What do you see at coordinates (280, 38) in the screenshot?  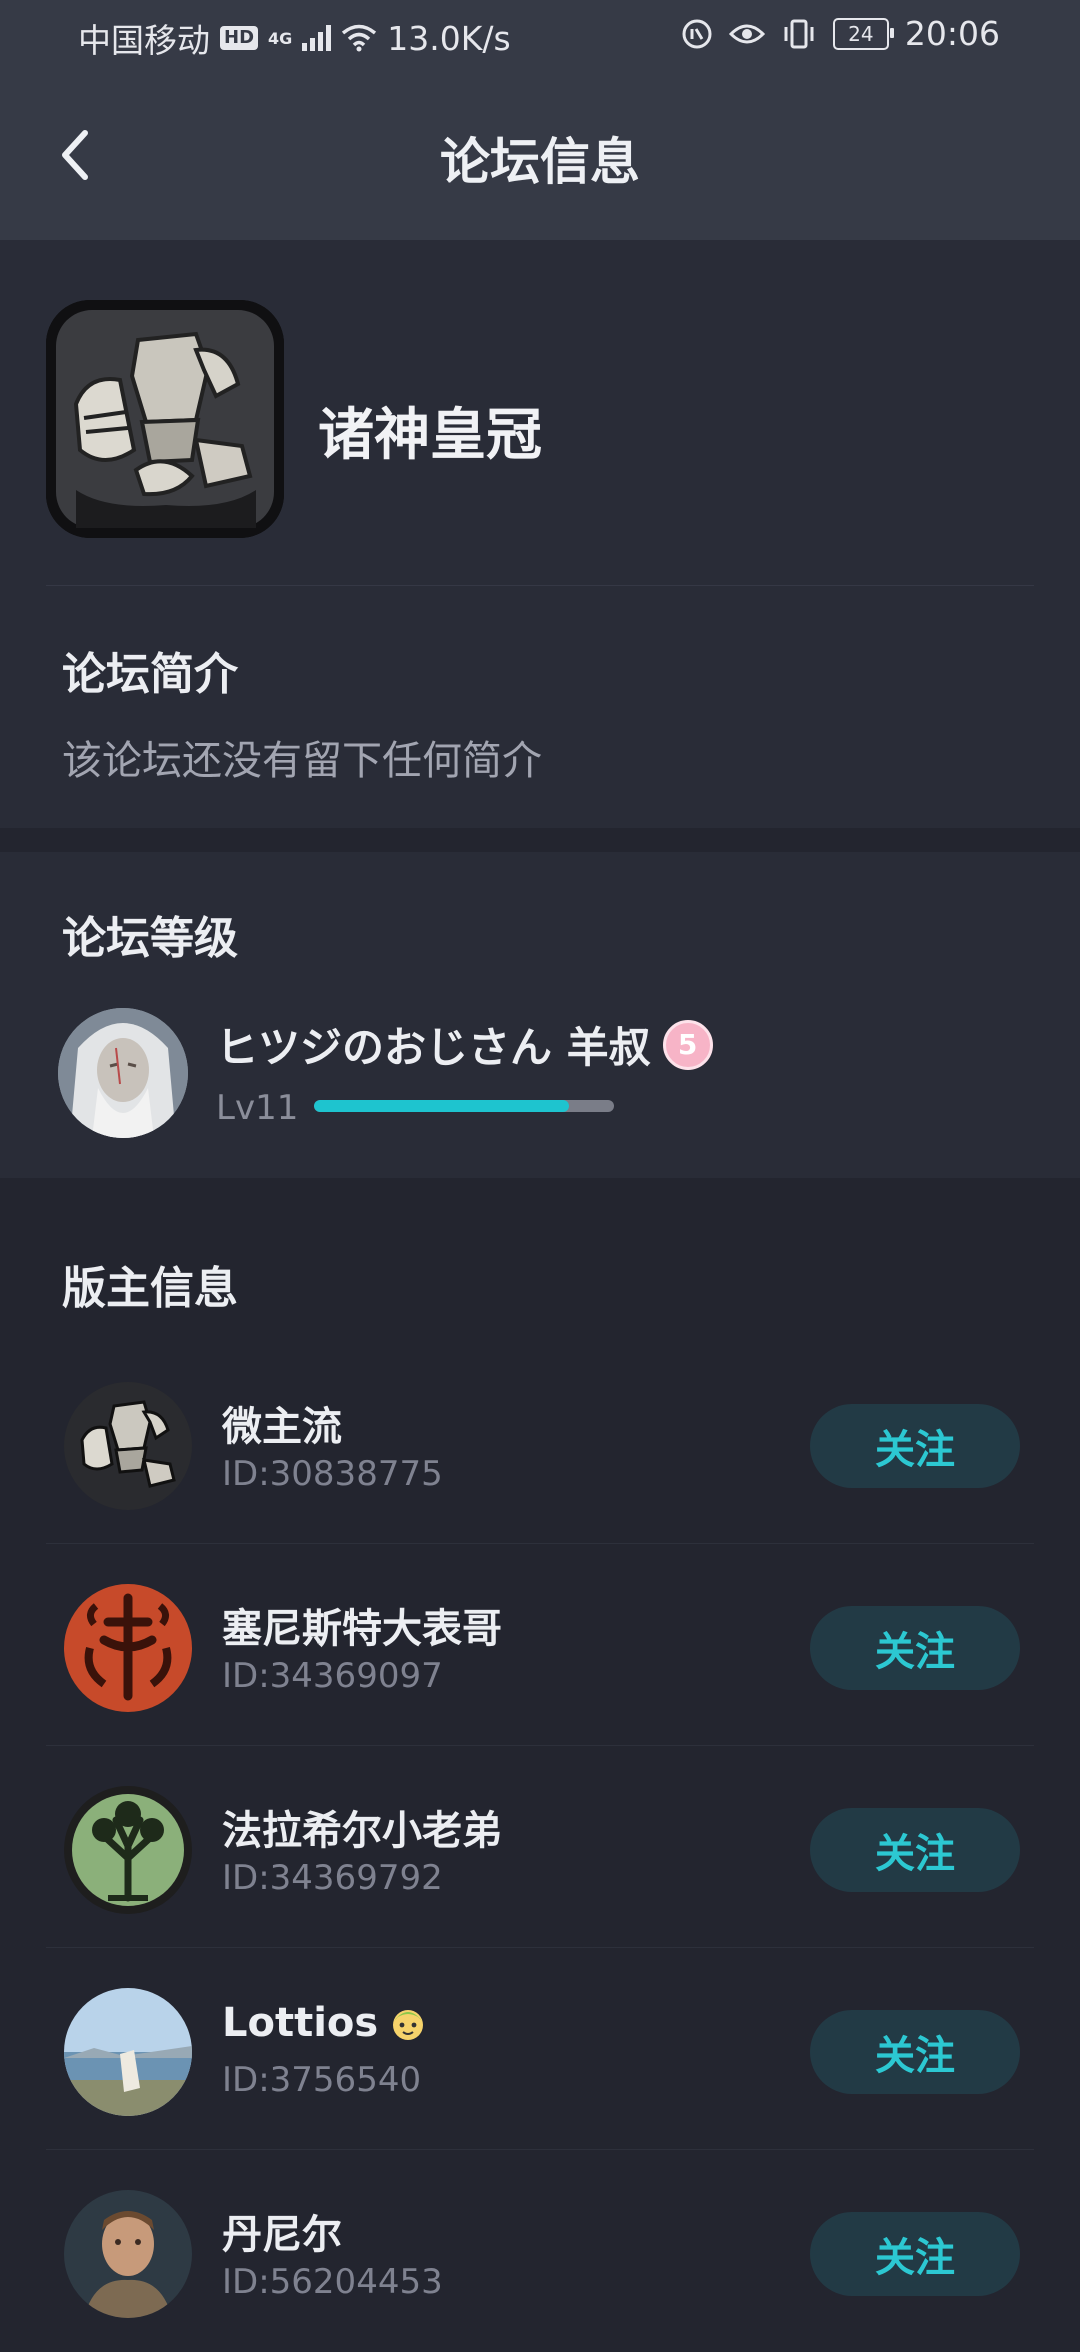 I see `network-type: 4G` at bounding box center [280, 38].